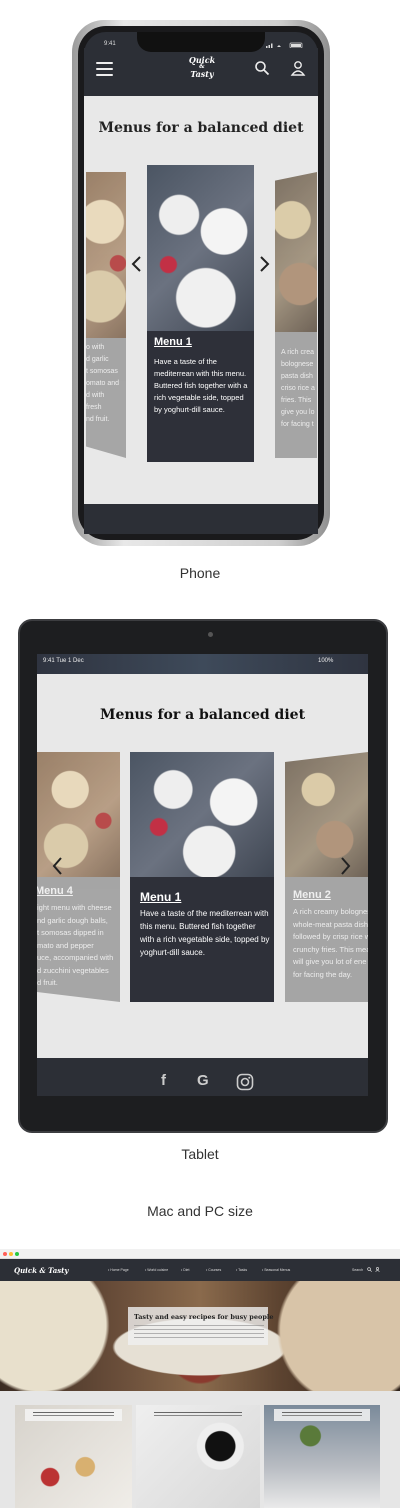 The width and height of the screenshot is (400, 1508). Describe the element at coordinates (312, 895) in the screenshot. I see `menu-card-heading: Menu 2` at that location.